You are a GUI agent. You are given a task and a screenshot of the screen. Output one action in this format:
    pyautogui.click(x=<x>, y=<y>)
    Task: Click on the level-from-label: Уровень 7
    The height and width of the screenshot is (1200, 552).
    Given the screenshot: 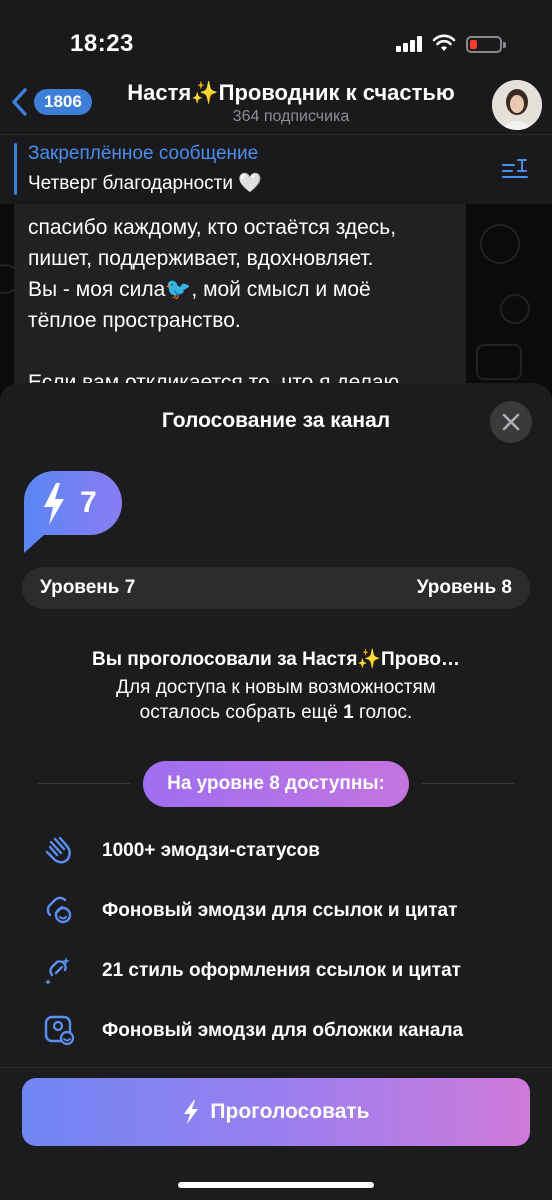 What is the action you would take?
    pyautogui.click(x=88, y=587)
    